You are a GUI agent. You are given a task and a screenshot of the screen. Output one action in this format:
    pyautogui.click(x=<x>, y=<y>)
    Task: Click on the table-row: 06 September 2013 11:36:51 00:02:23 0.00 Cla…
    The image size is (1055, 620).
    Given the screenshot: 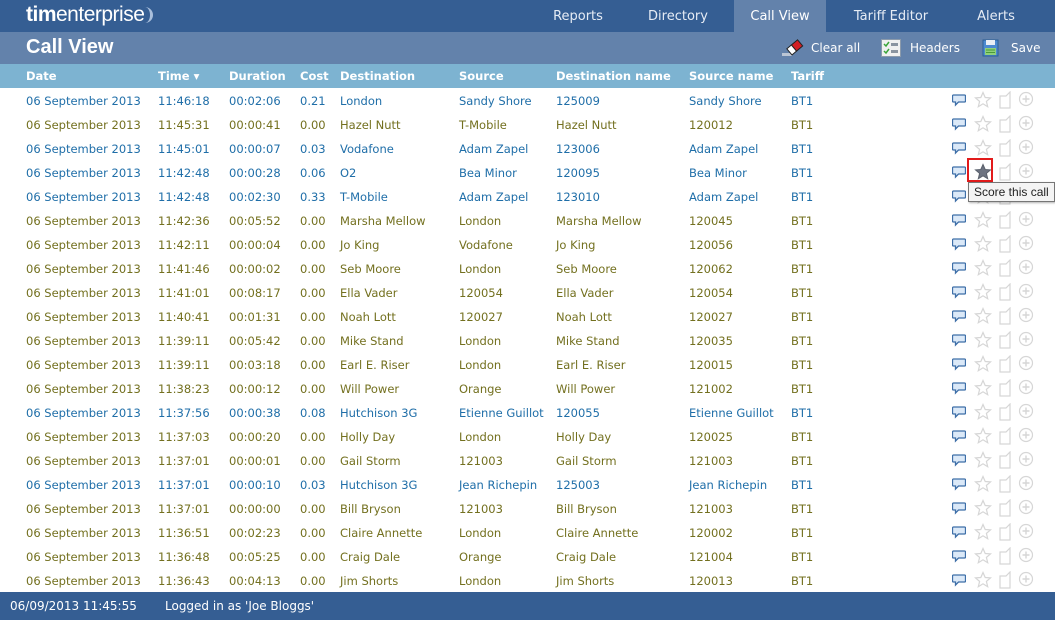 What is the action you would take?
    pyautogui.click(x=527, y=532)
    